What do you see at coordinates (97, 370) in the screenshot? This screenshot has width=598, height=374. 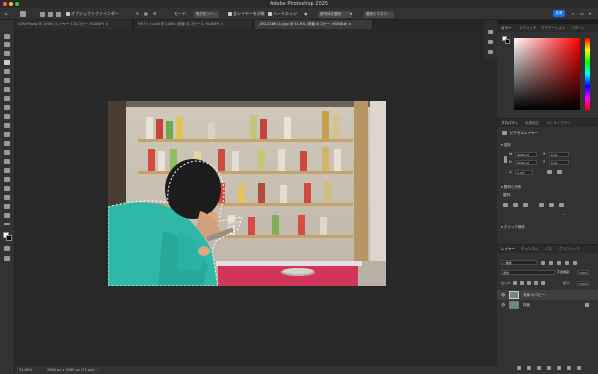 I see `status-chevron-icon: ›` at bounding box center [97, 370].